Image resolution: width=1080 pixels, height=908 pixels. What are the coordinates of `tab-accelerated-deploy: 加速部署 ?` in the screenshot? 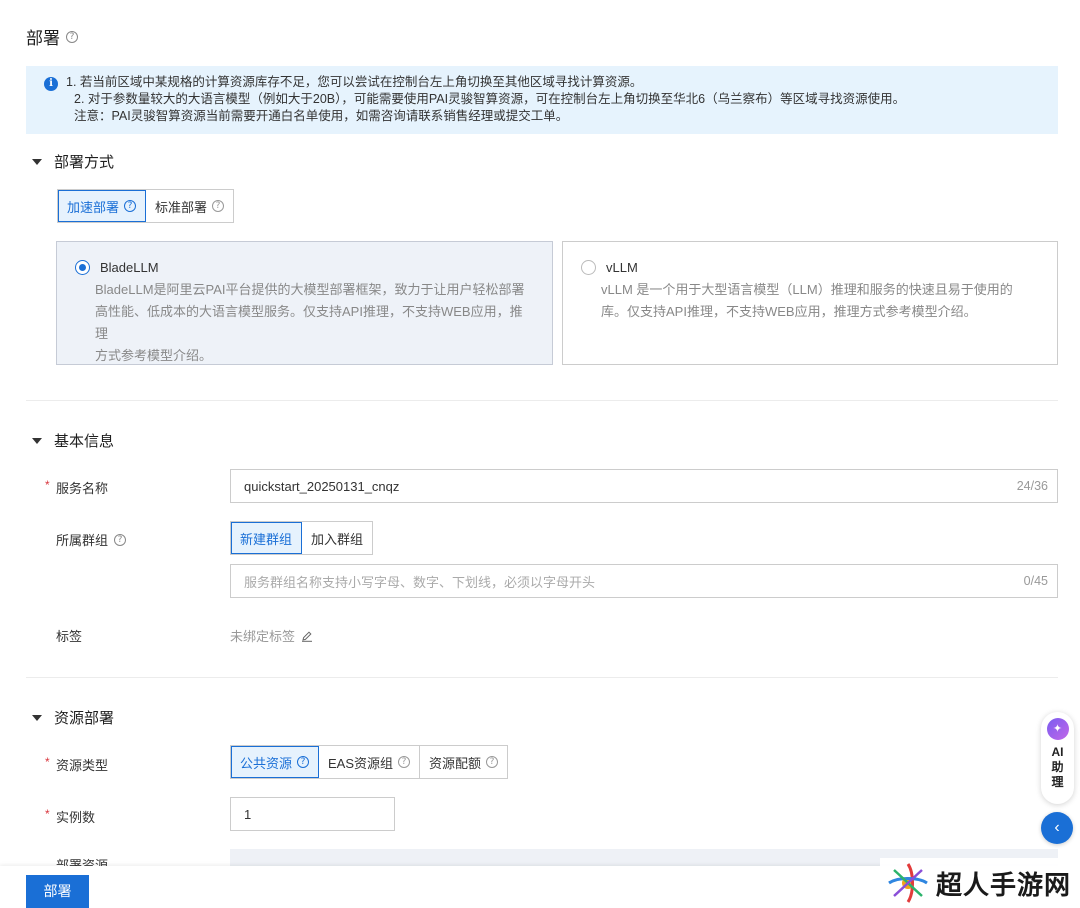 It's located at (102, 206).